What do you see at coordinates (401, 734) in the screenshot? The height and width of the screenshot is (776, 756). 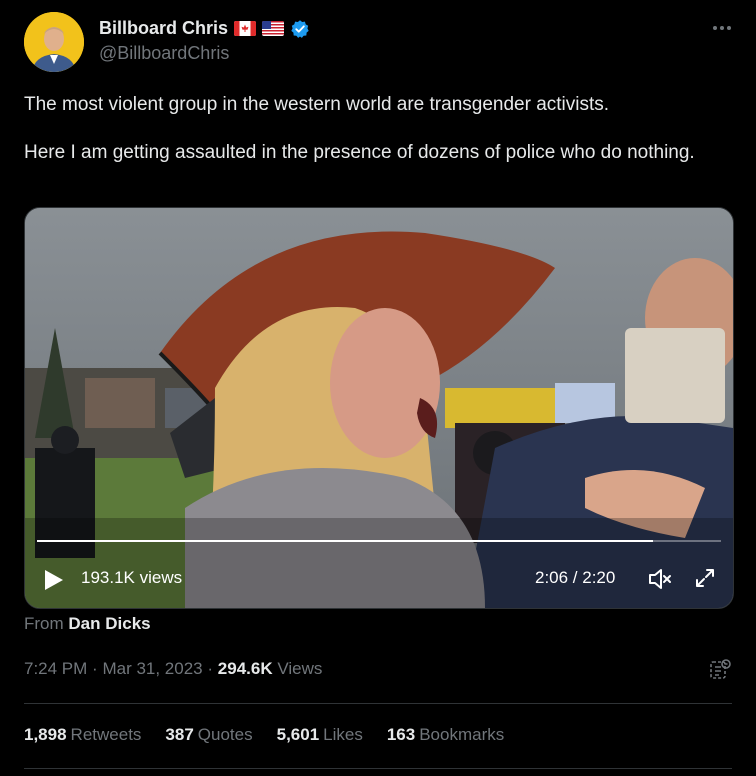 I see `stat-count: 163` at bounding box center [401, 734].